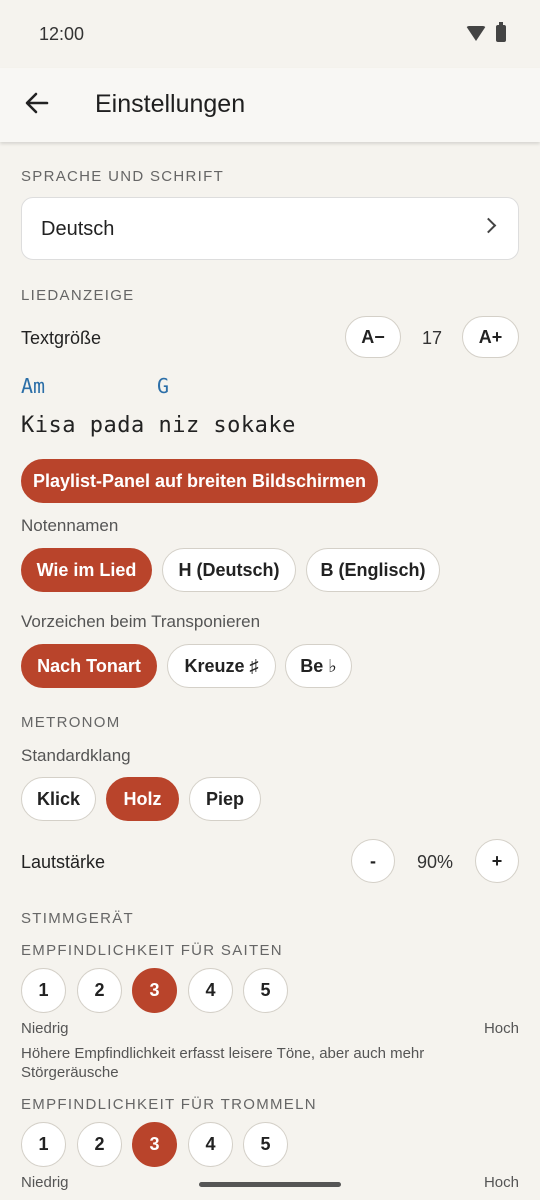  Describe the element at coordinates (373, 337) in the screenshot. I see `text-size-decrease-button: A−` at that location.